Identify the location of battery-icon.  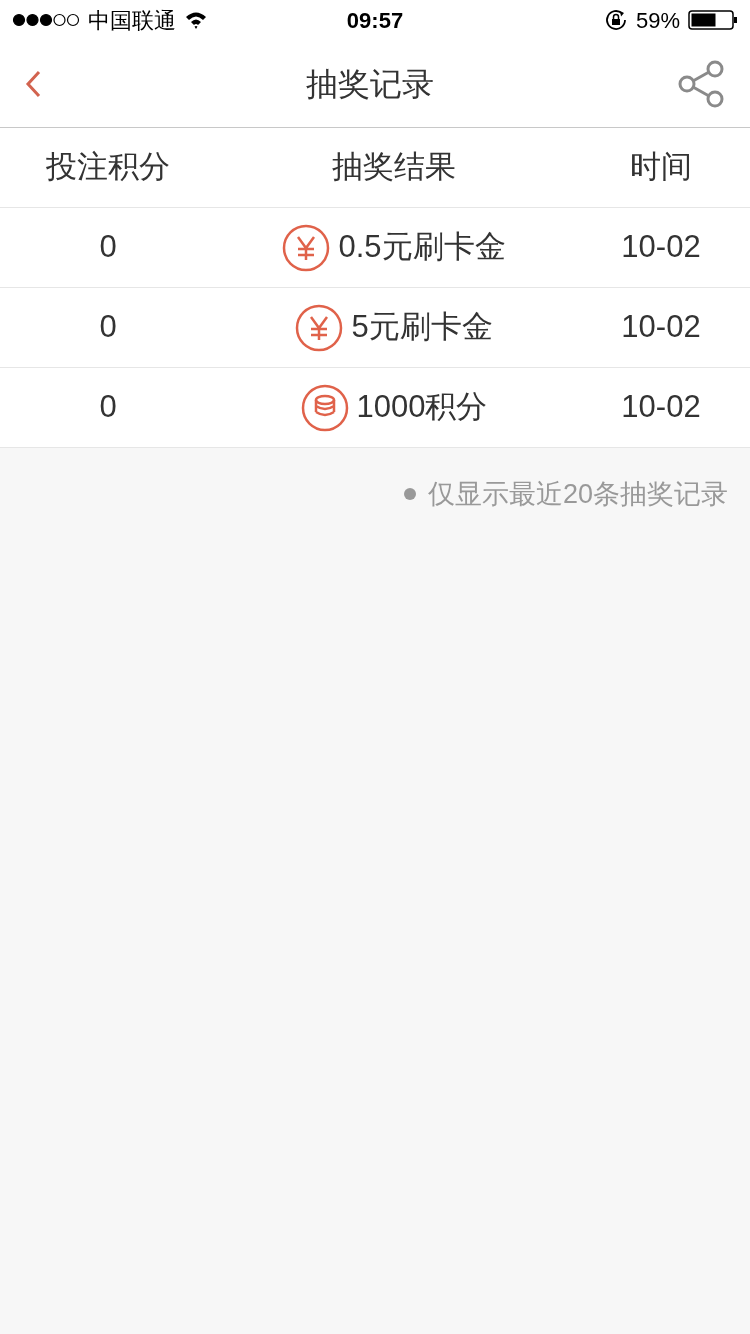
(713, 20).